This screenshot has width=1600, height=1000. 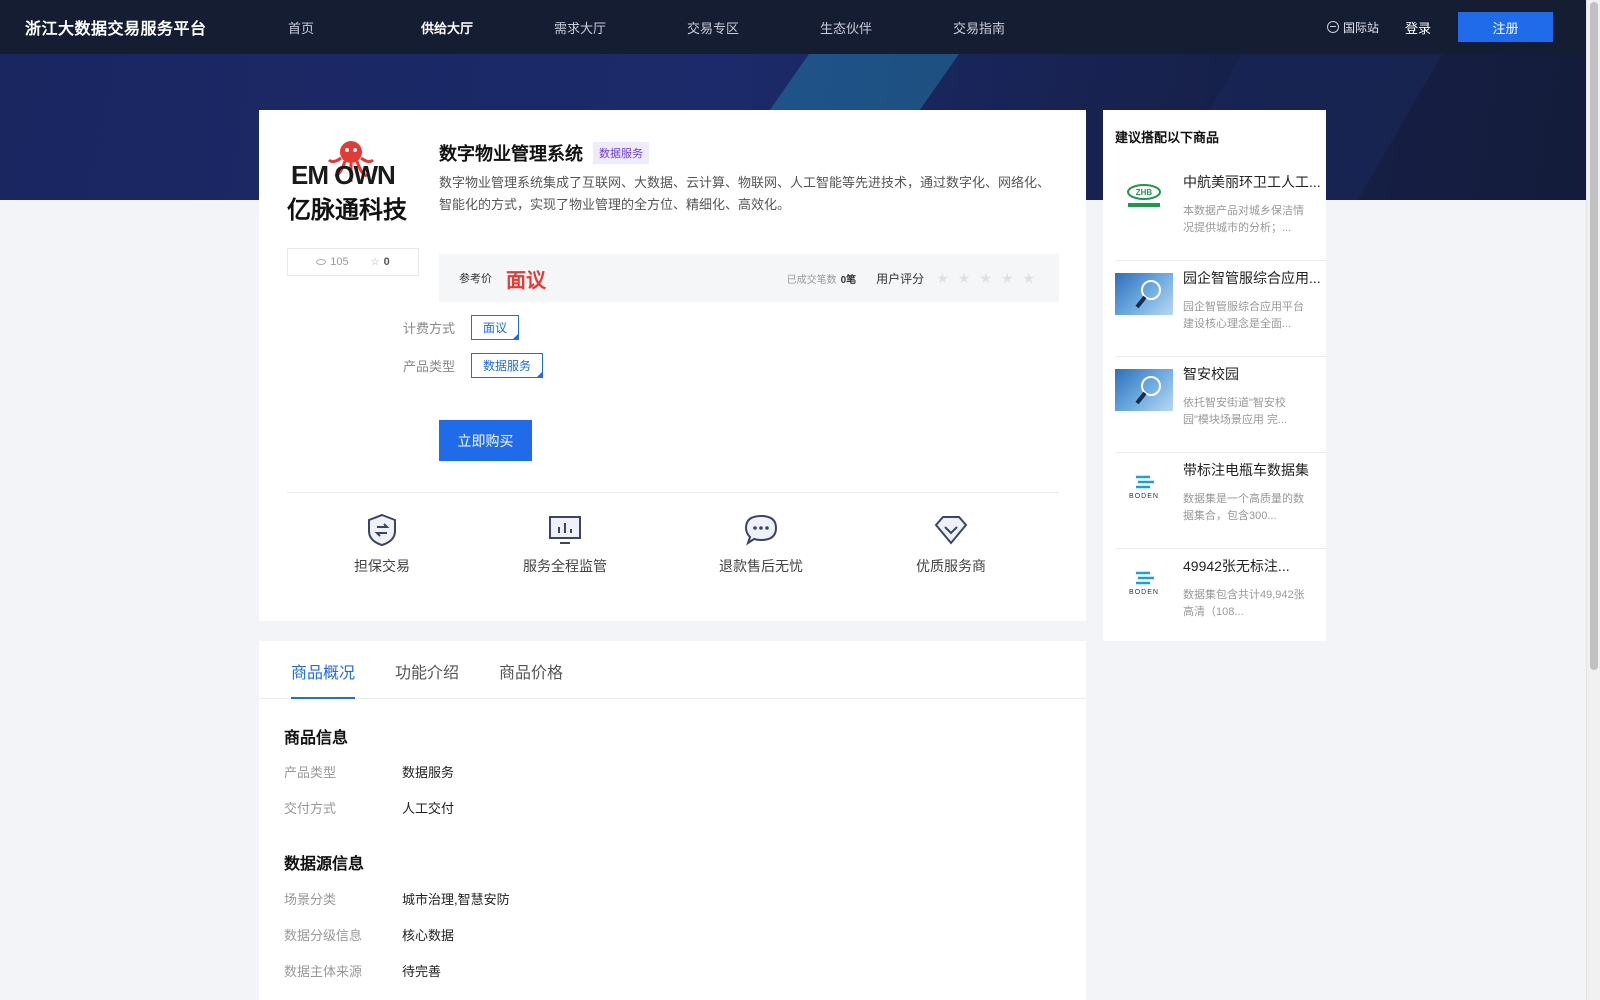 I want to click on billing-label: 计费方式, so click(x=429, y=328).